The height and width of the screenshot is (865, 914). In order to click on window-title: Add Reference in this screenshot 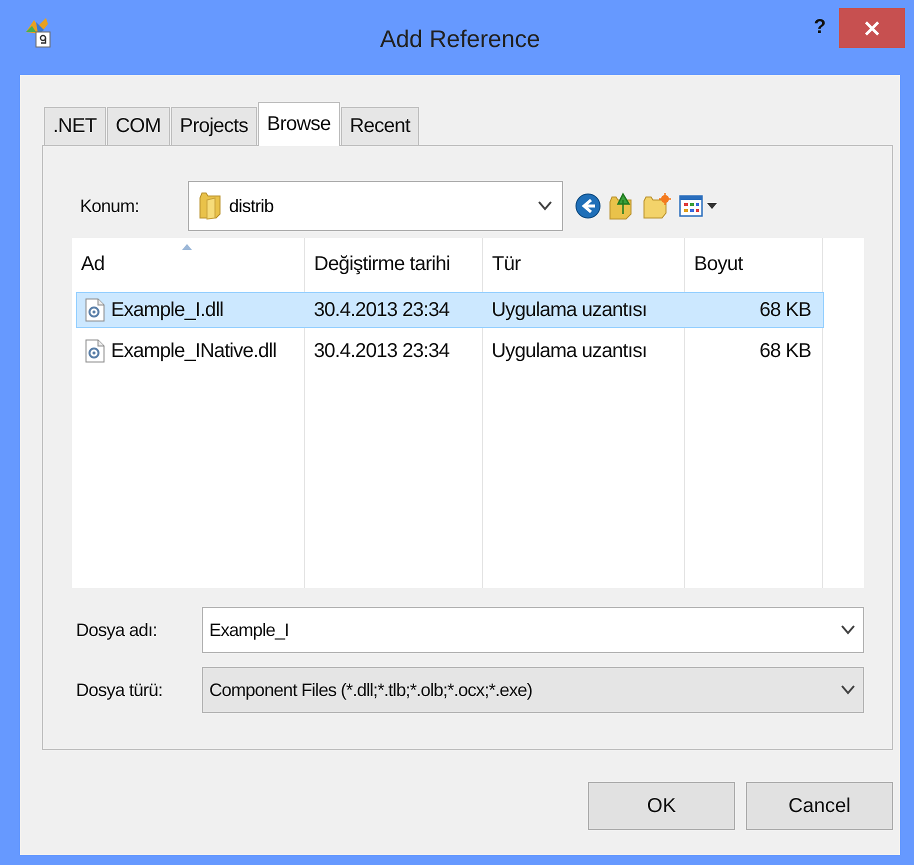, I will do `click(460, 40)`.